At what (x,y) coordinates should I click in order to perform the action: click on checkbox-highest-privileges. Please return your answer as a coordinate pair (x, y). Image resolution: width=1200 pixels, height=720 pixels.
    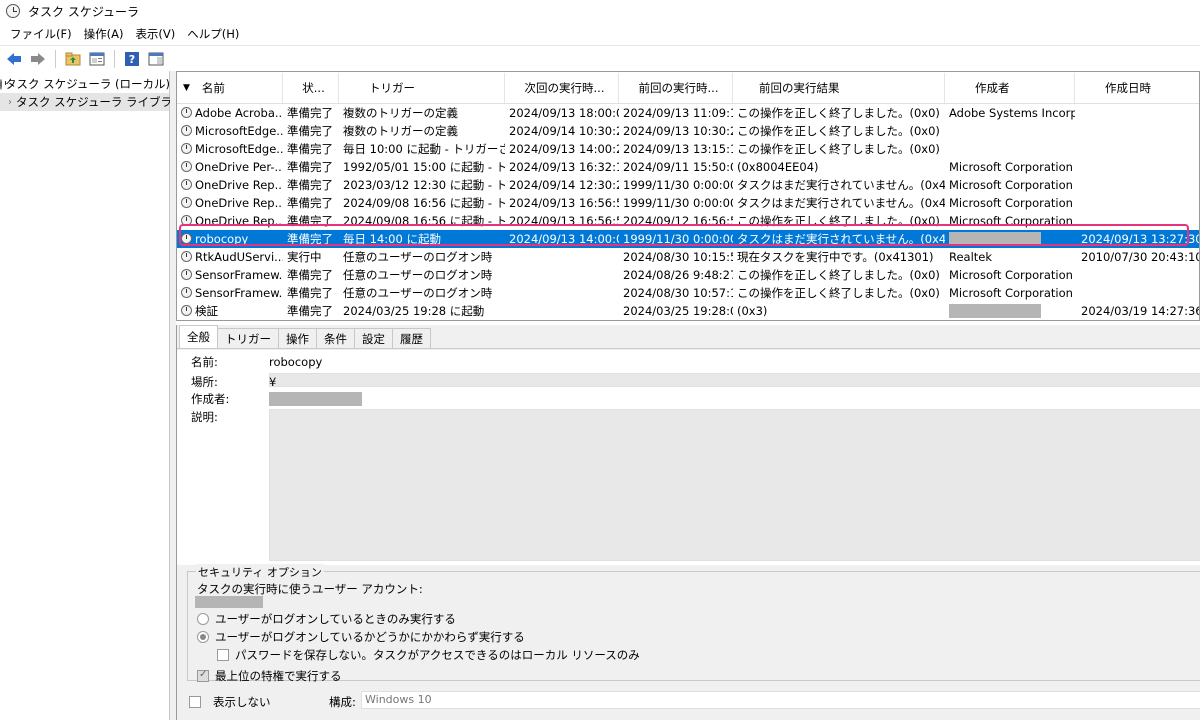
    Looking at the image, I should click on (203, 675).